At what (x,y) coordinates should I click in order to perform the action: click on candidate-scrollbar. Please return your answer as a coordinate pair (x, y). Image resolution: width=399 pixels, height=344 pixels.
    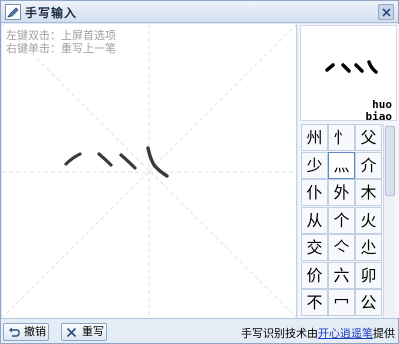
    Looking at the image, I should click on (389, 221).